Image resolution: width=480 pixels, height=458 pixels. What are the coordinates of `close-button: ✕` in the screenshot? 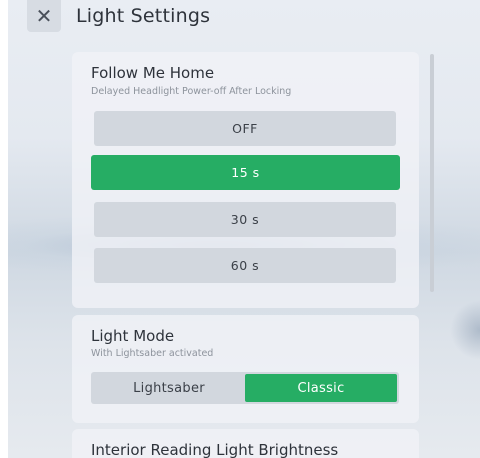 It's located at (44, 16).